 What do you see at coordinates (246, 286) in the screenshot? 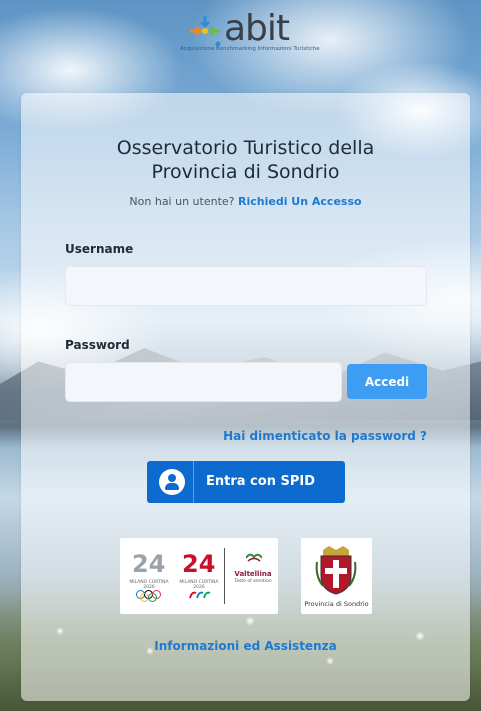
I see `username-input` at bounding box center [246, 286].